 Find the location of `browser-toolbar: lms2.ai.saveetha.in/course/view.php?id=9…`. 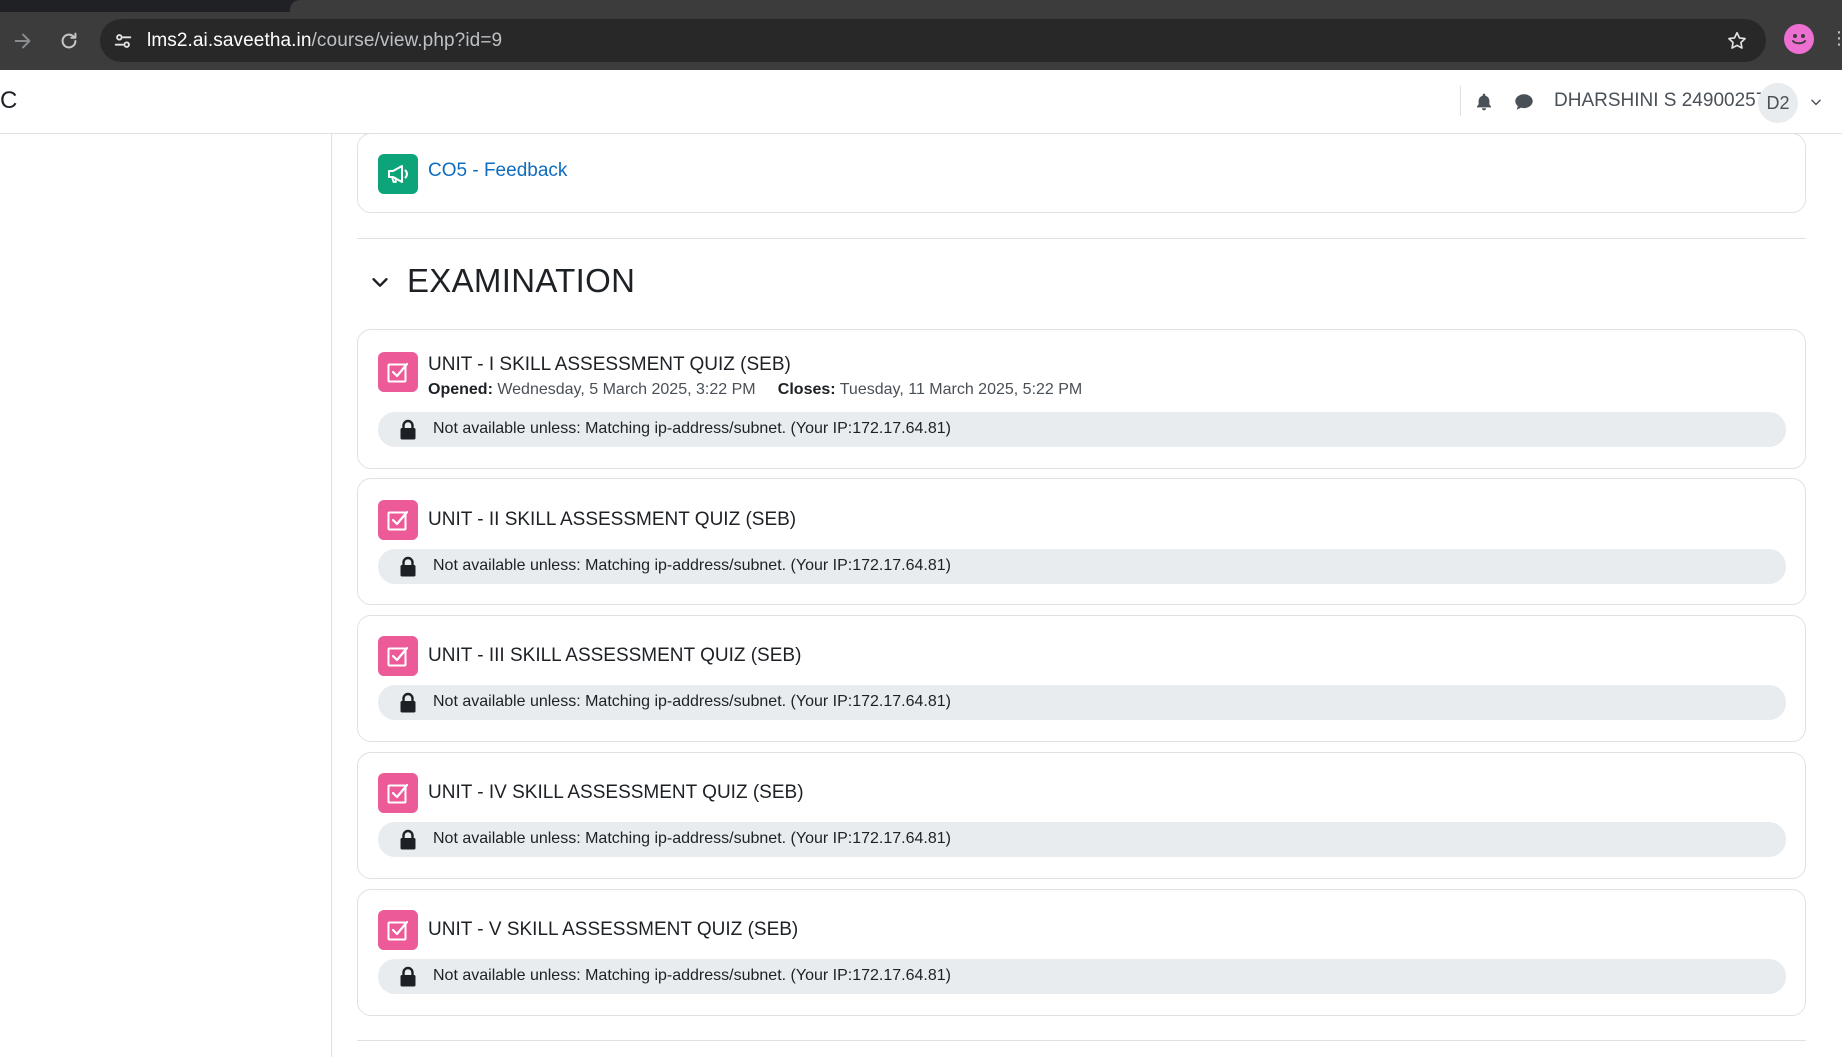

browser-toolbar: lms2.ai.saveetha.in/course/view.php?id=9… is located at coordinates (921, 35).